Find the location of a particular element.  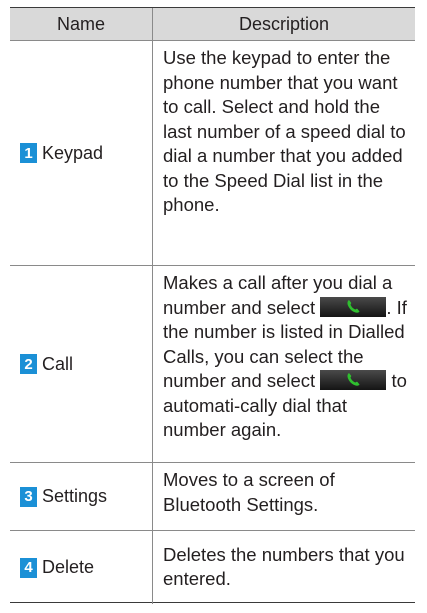

row-delete-name: 4 Delete is located at coordinates (81, 567).